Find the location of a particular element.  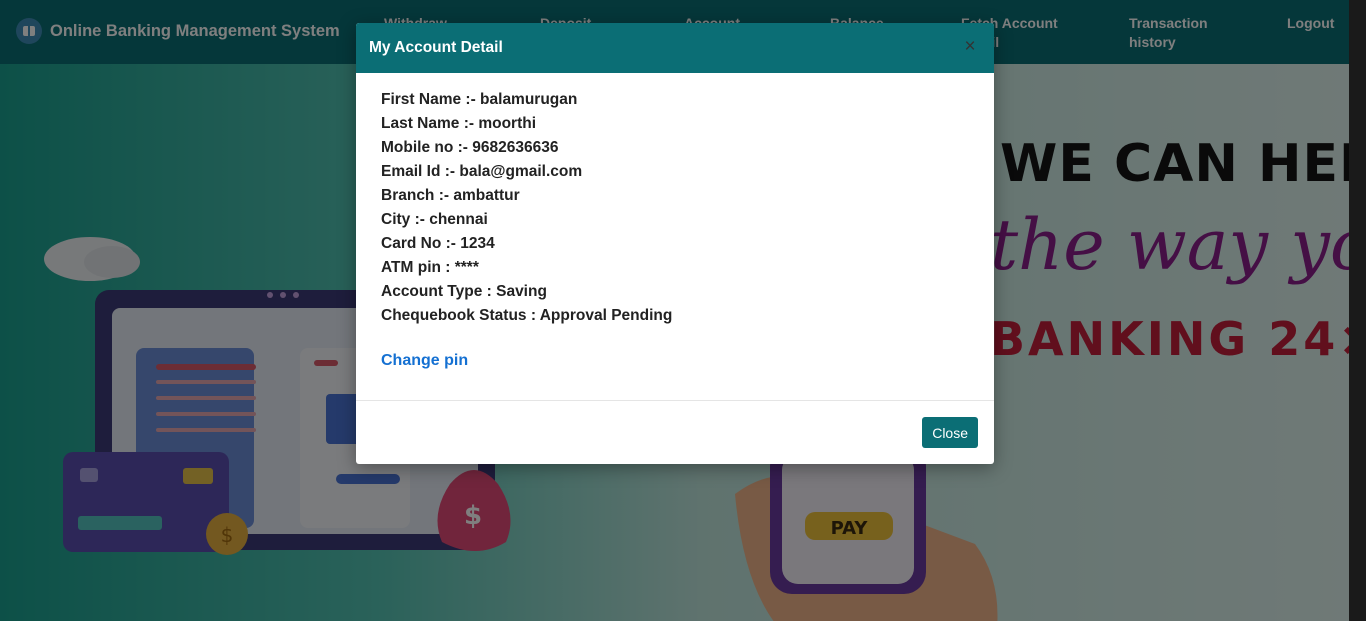

detail-last-name: Last Name :- moorthi is located at coordinates (459, 123).